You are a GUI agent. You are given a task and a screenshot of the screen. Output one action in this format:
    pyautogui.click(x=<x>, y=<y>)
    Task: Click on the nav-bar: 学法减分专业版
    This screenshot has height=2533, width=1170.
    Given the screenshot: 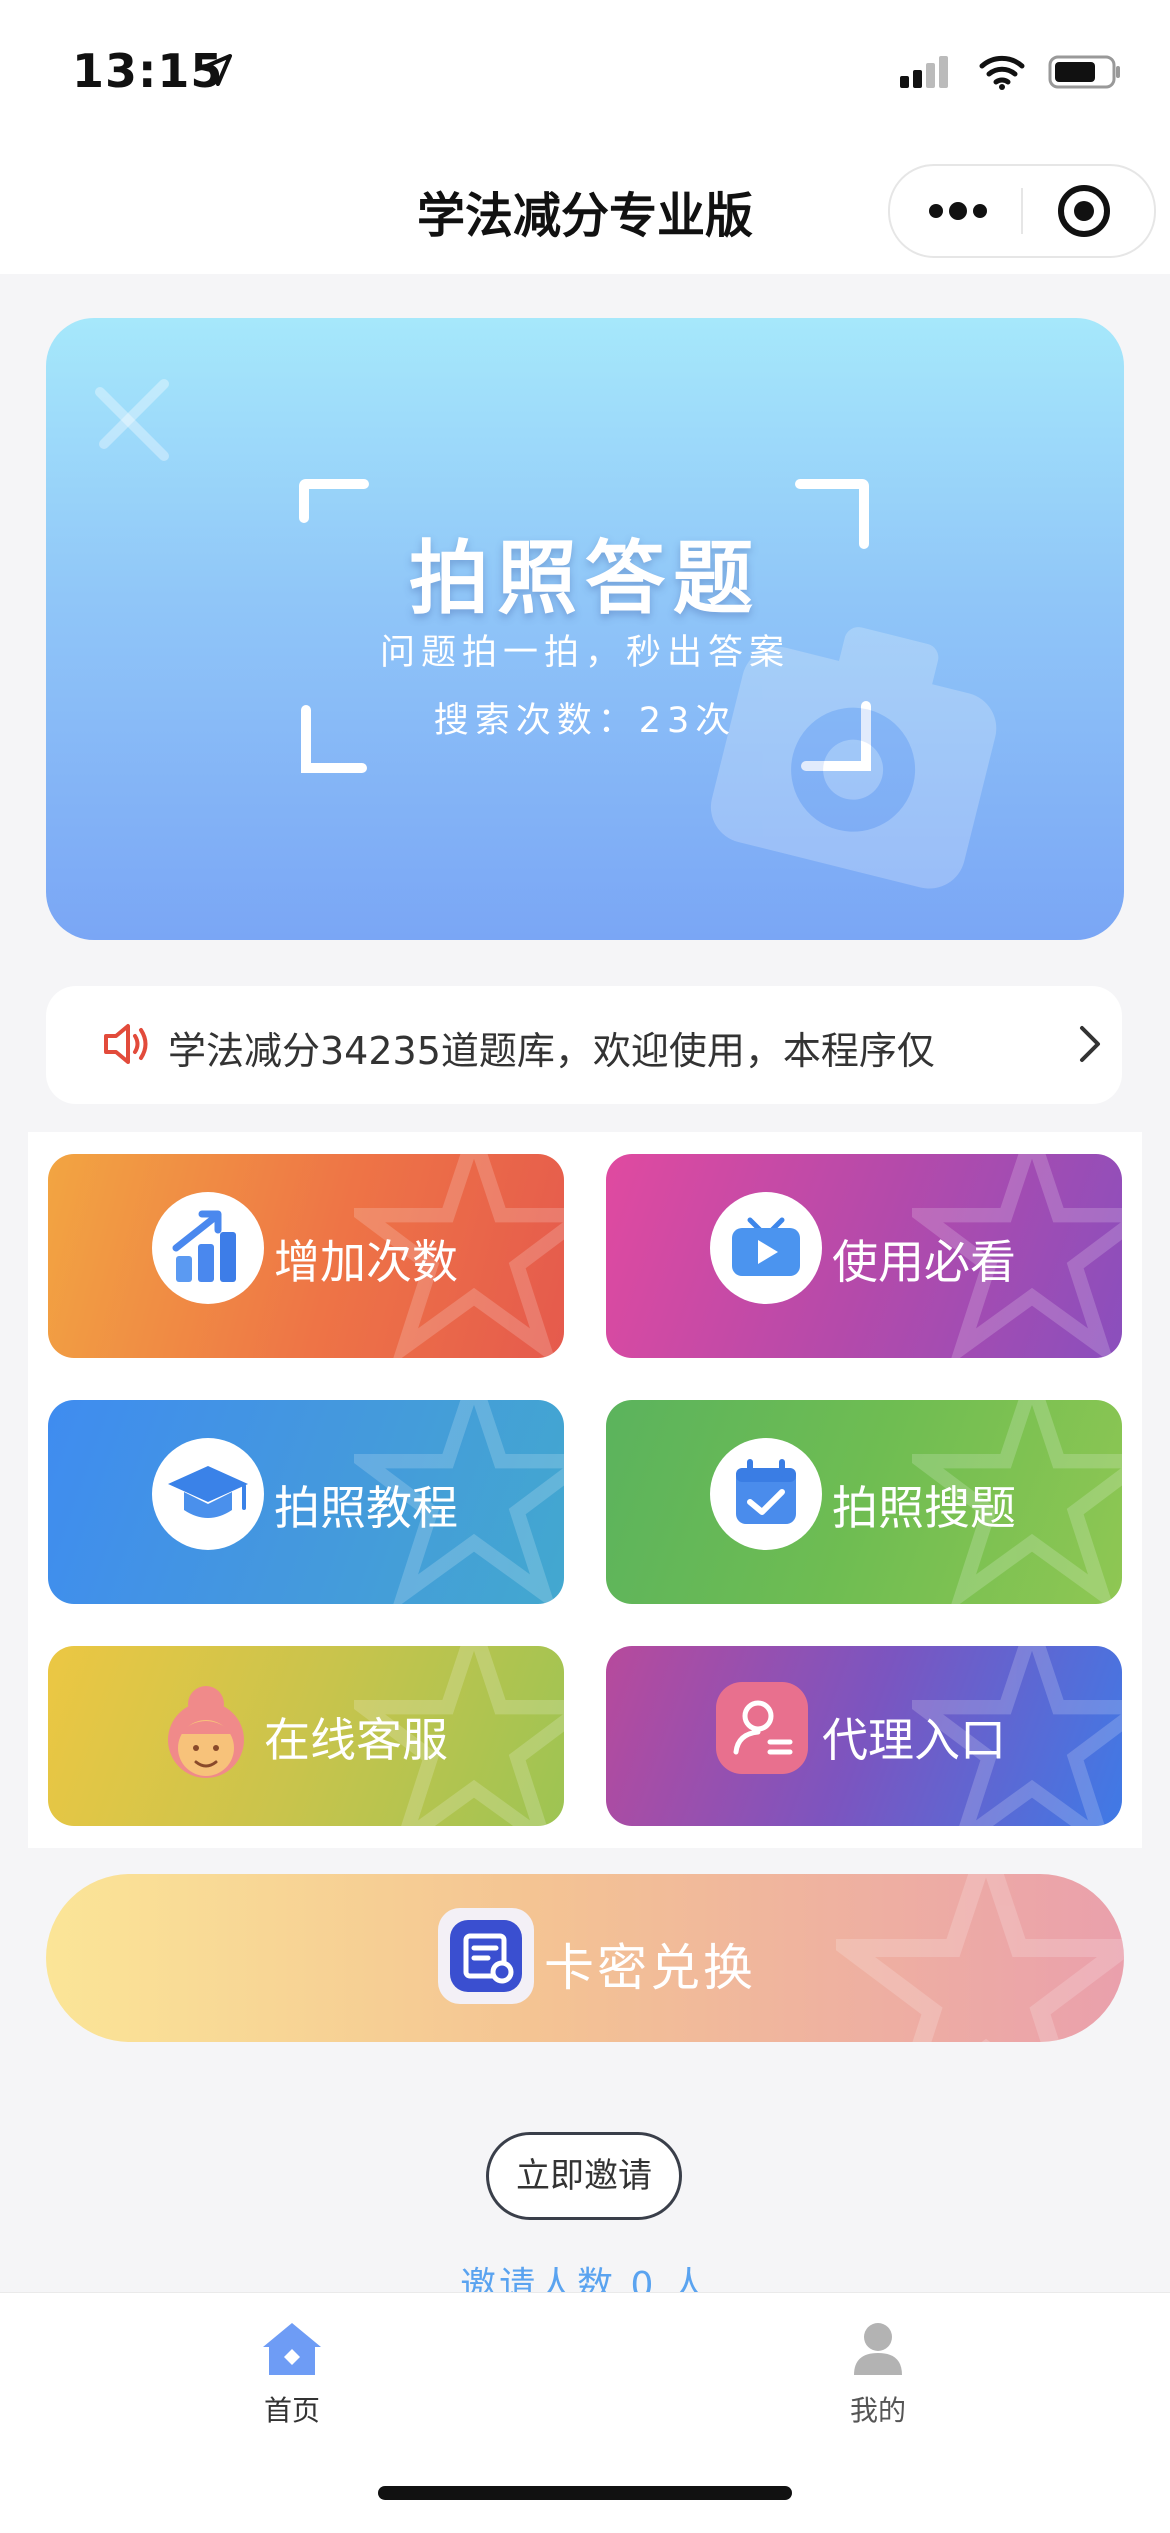 What is the action you would take?
    pyautogui.click(x=585, y=207)
    